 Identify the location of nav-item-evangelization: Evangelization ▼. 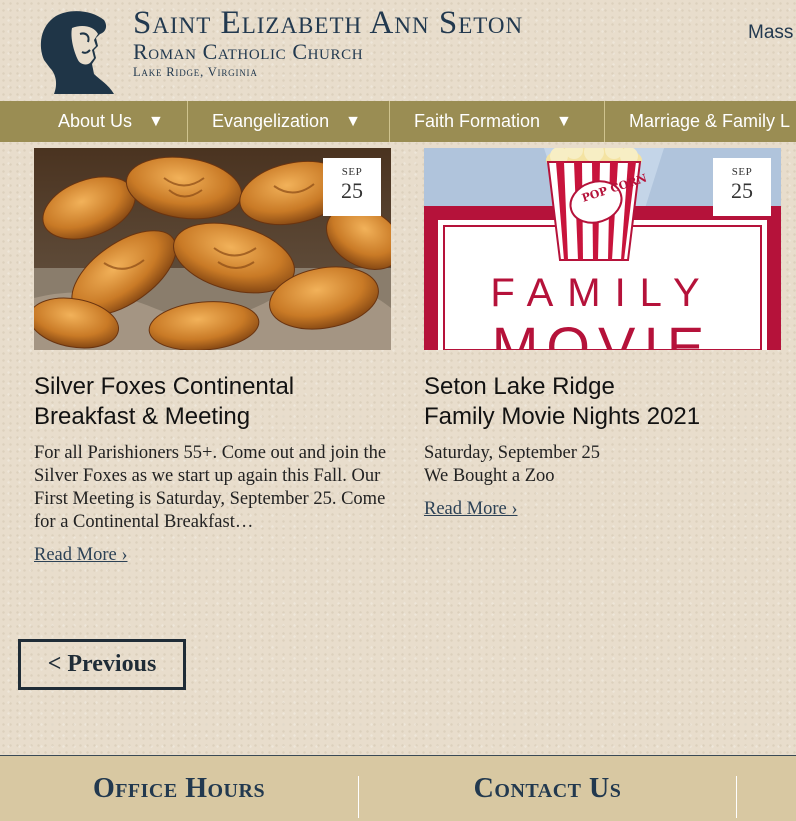
(289, 121).